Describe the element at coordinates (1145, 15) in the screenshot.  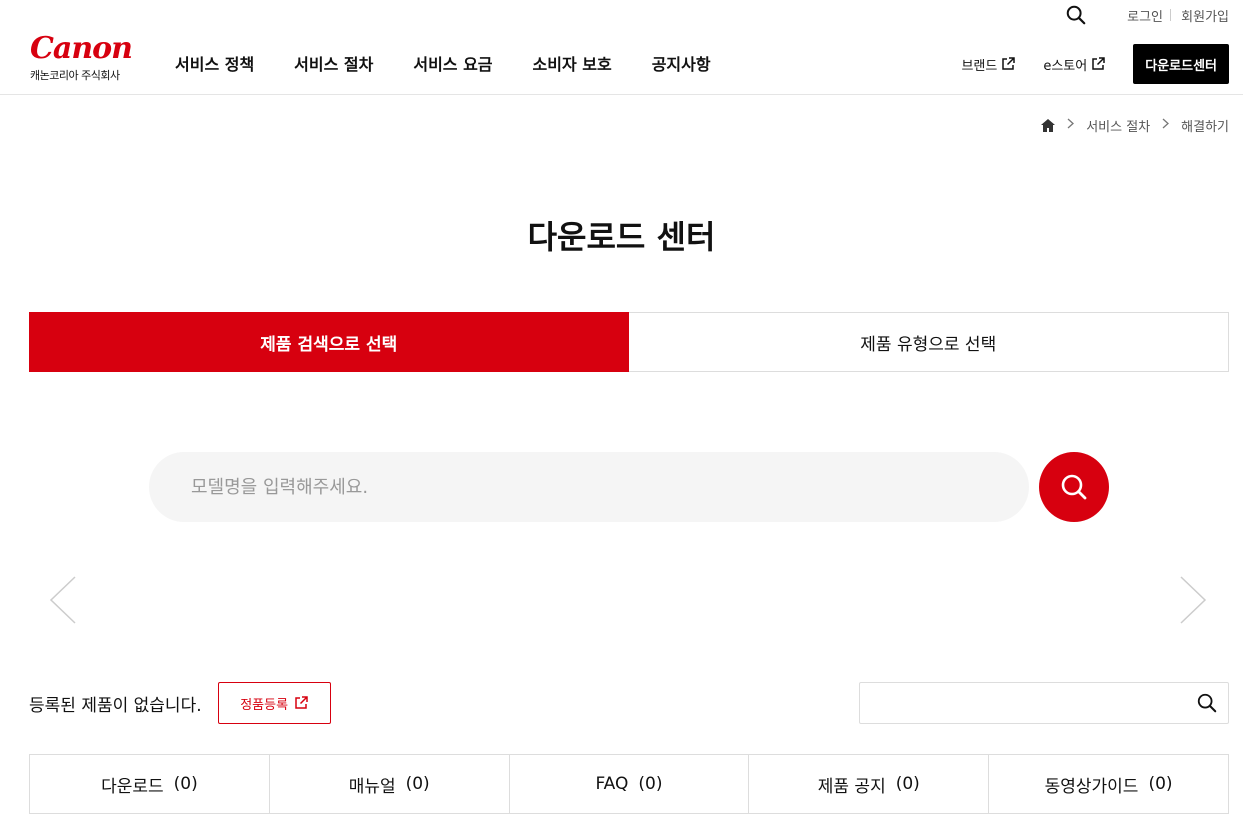
I see `login-link: 로그인` at that location.